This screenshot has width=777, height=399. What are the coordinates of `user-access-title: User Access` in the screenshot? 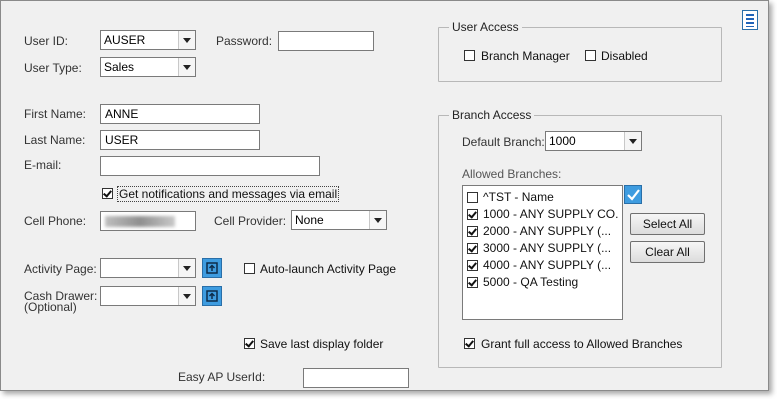 It's located at (485, 27).